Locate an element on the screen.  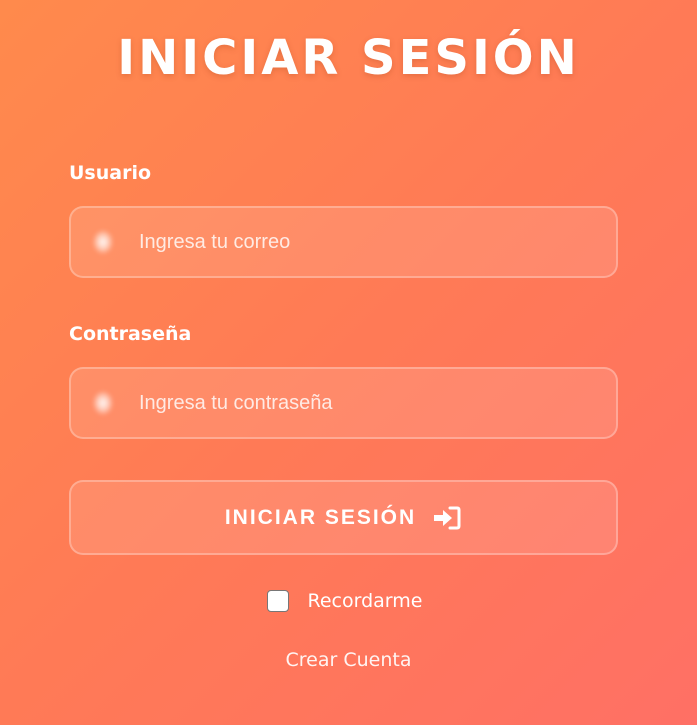
login-button-label: INICIAR SESIÓN is located at coordinates (320, 517).